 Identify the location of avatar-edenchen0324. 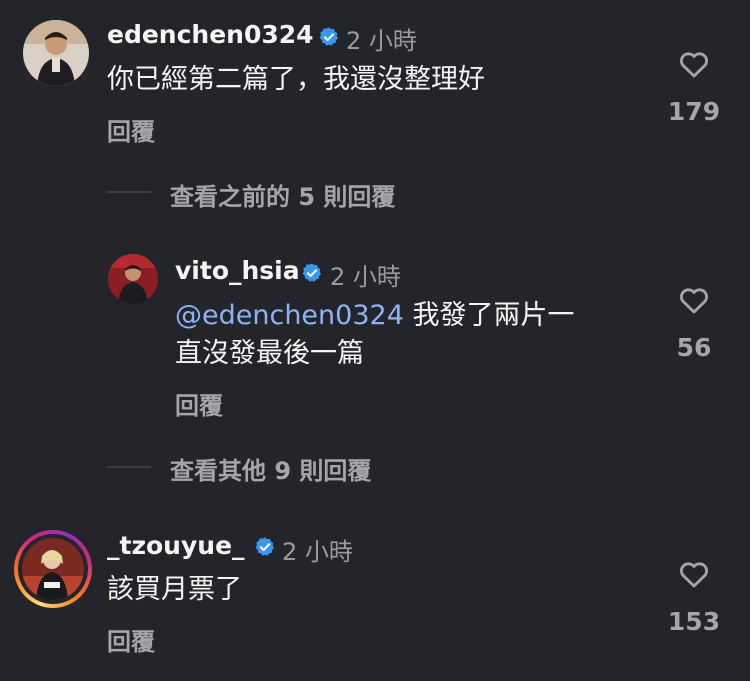
(56, 53).